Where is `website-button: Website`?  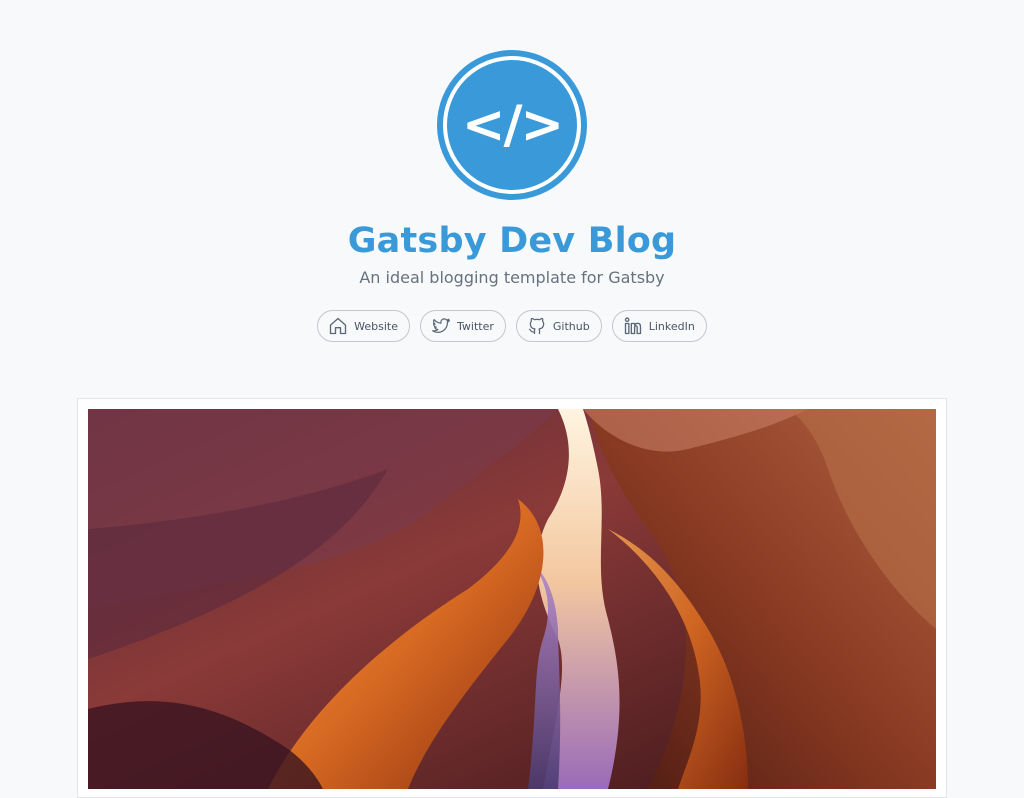
website-button: Website is located at coordinates (364, 326).